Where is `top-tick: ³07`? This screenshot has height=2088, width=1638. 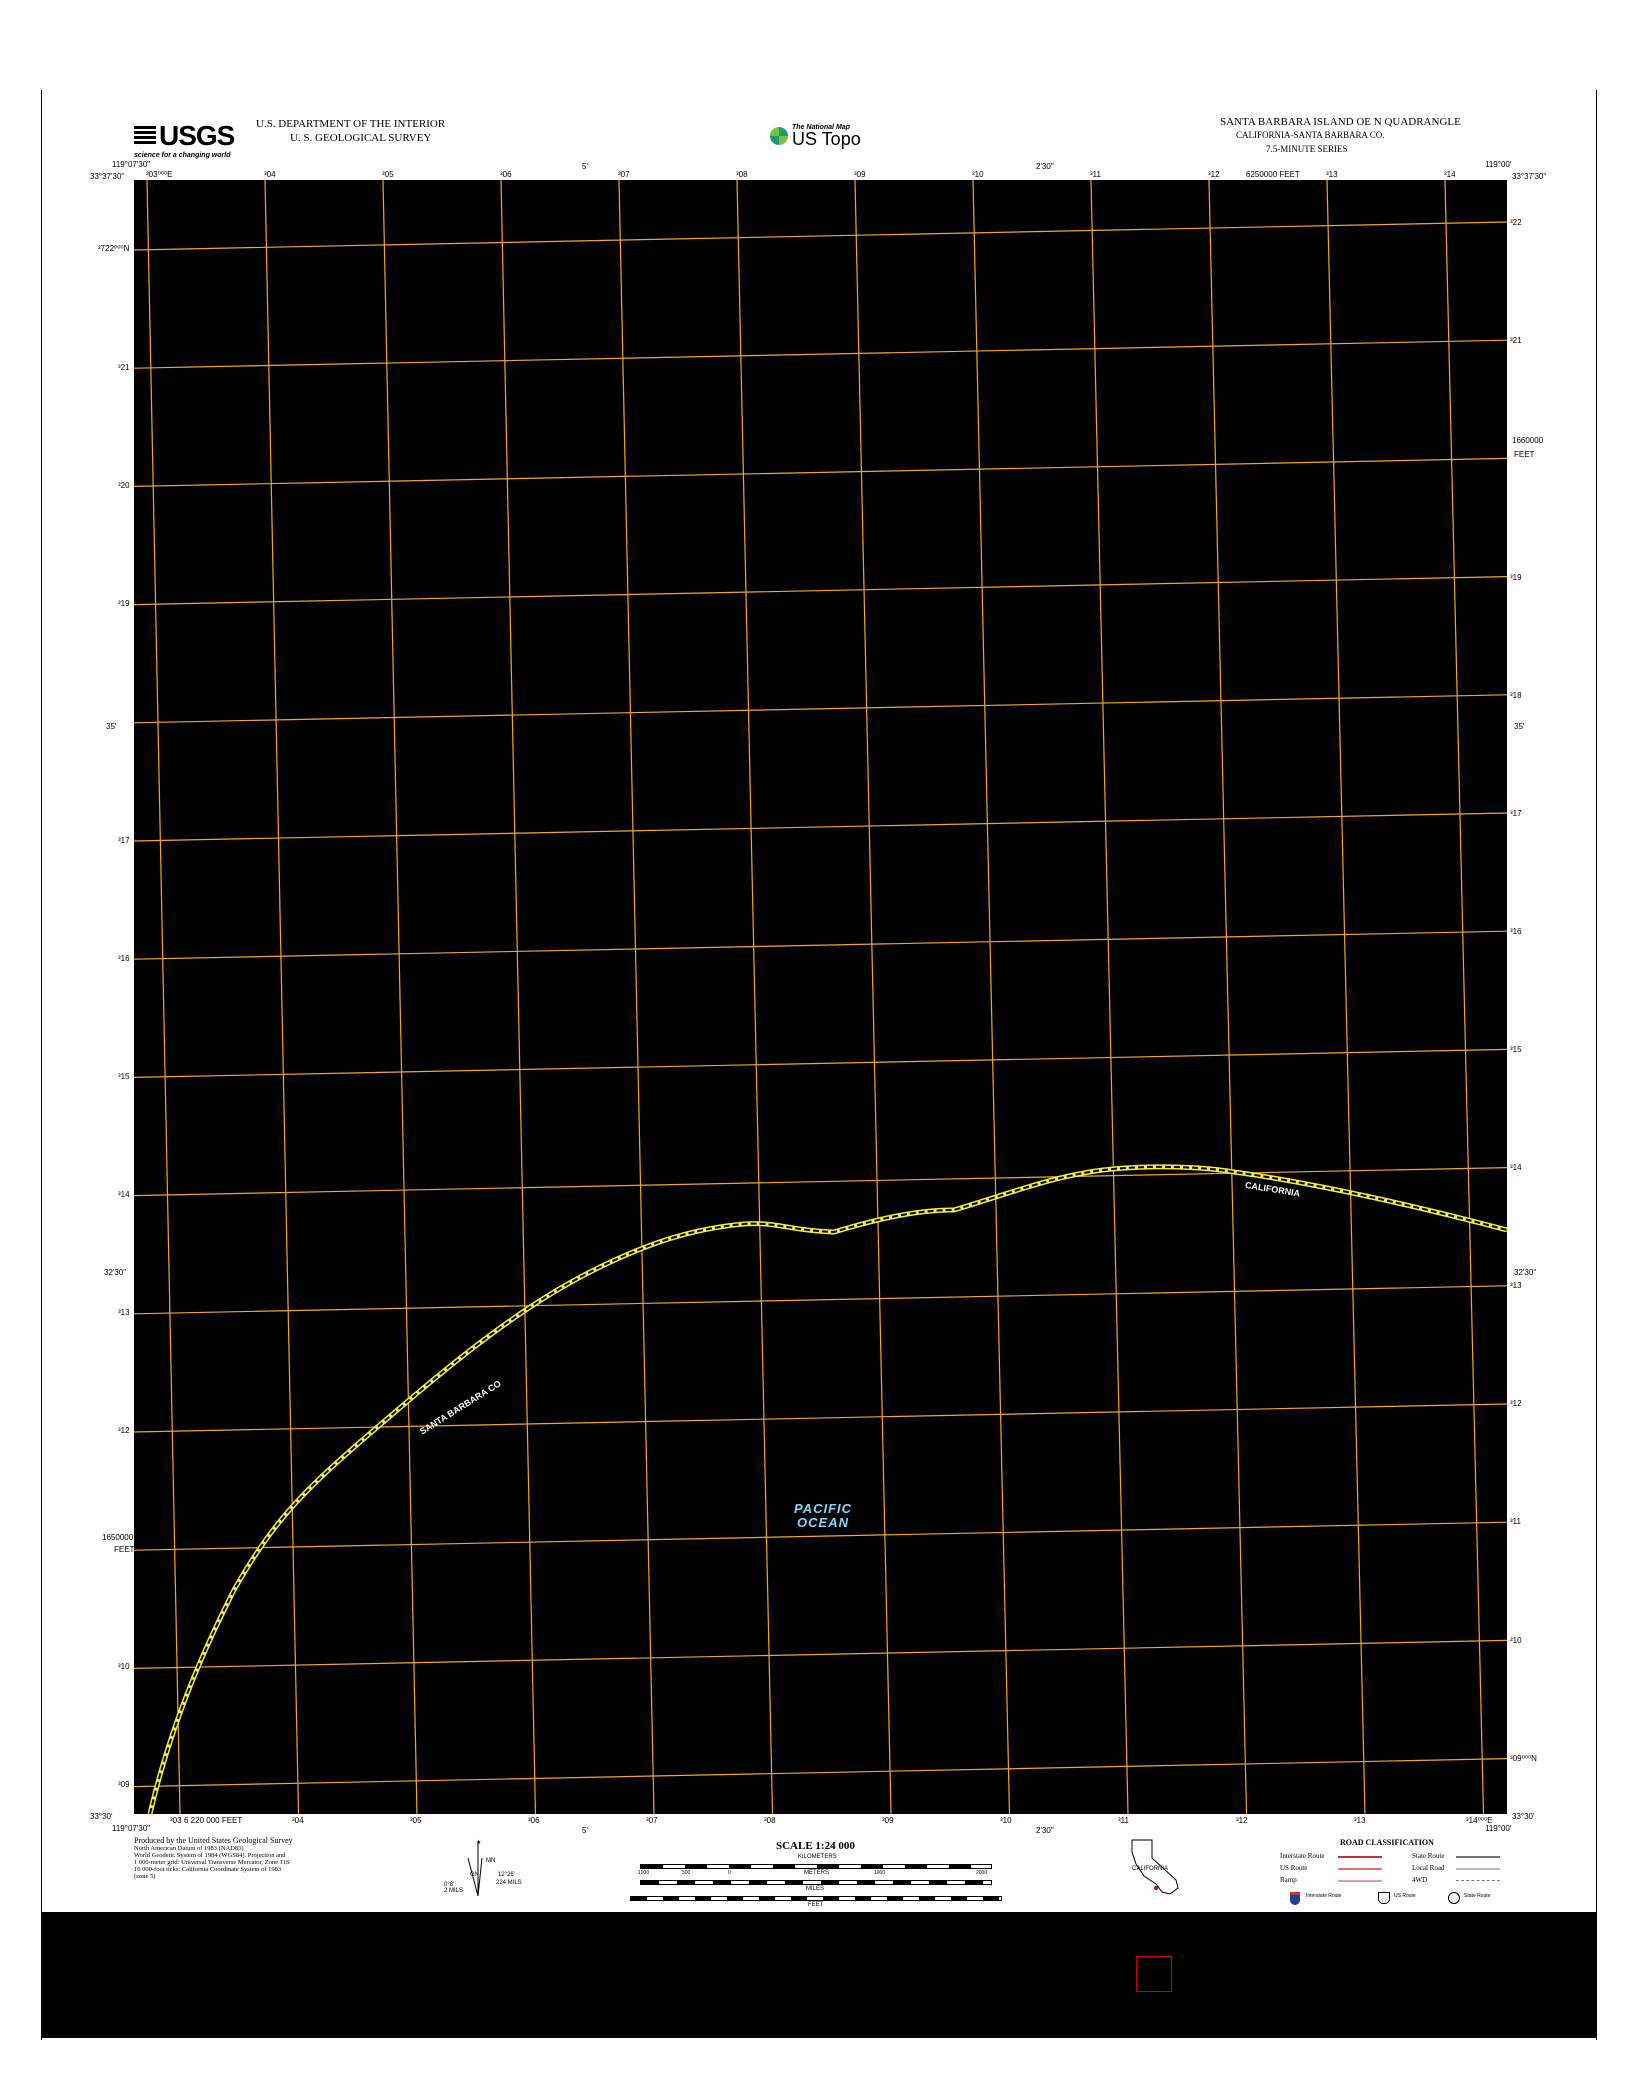
top-tick: ³07 is located at coordinates (624, 174).